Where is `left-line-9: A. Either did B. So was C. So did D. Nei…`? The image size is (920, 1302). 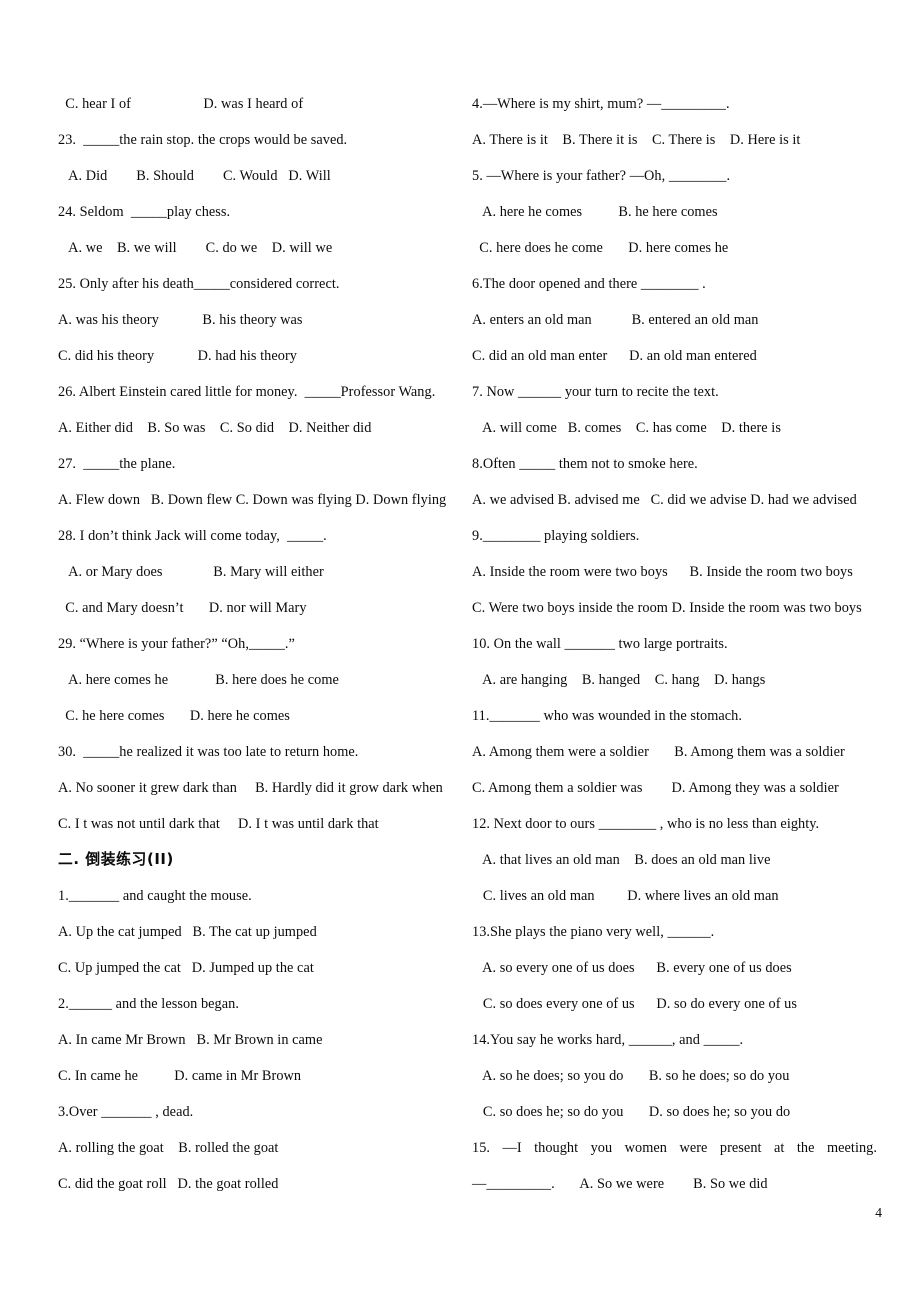 left-line-9: A. Either did B. So was C. So did D. Nei… is located at coordinates (215, 428).